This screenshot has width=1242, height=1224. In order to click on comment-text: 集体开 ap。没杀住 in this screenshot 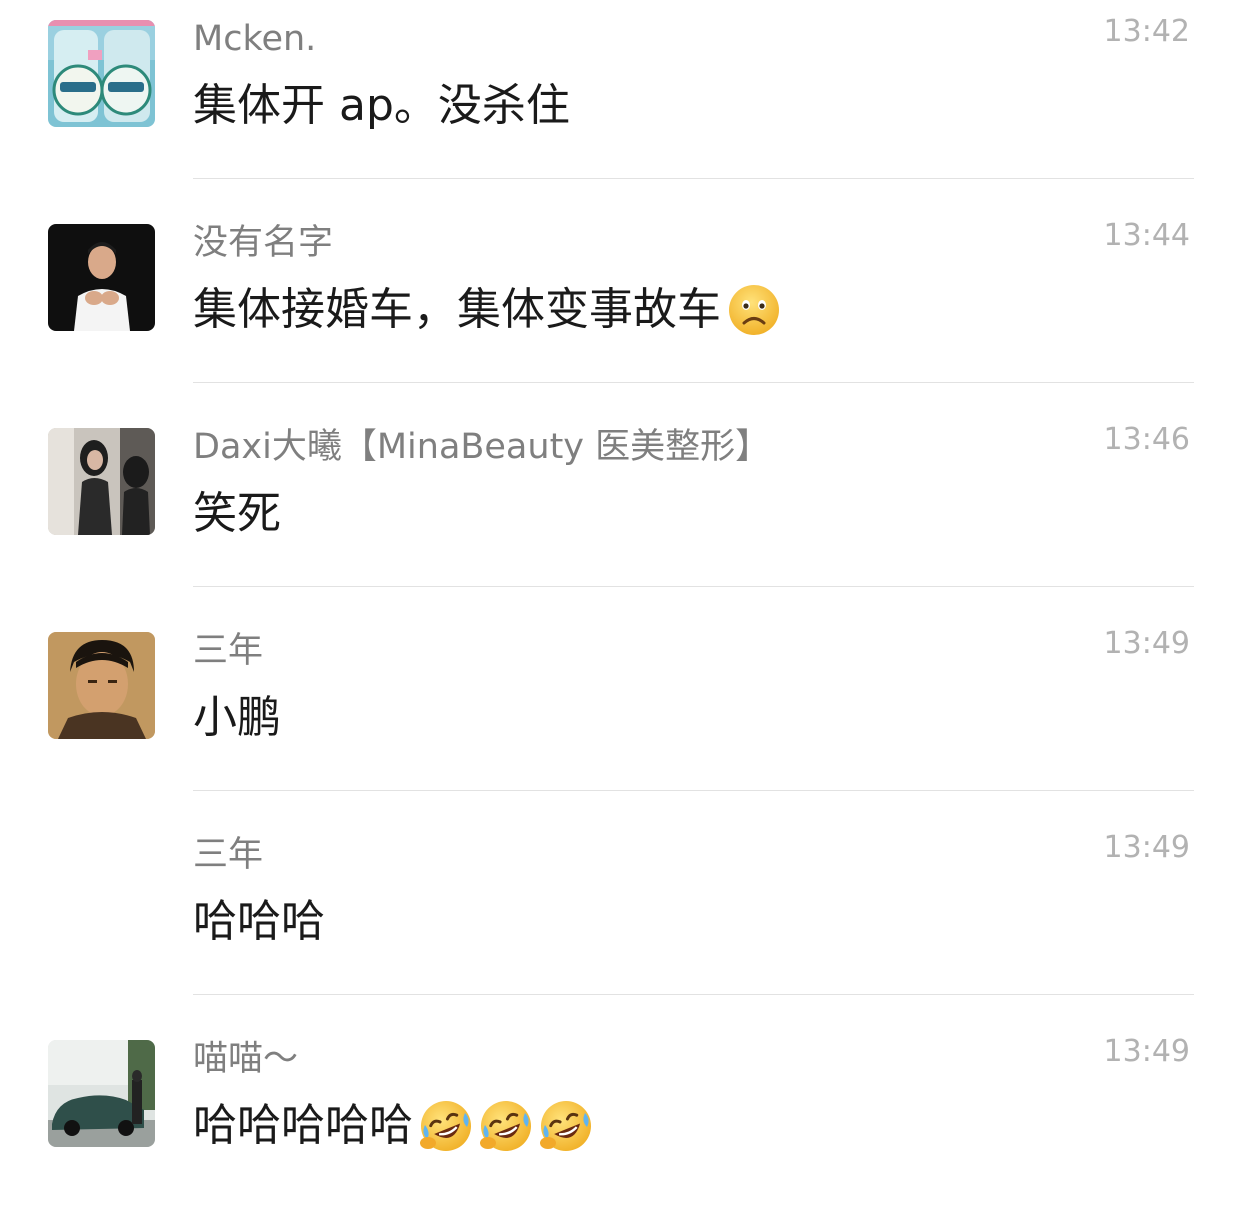, I will do `click(381, 106)`.